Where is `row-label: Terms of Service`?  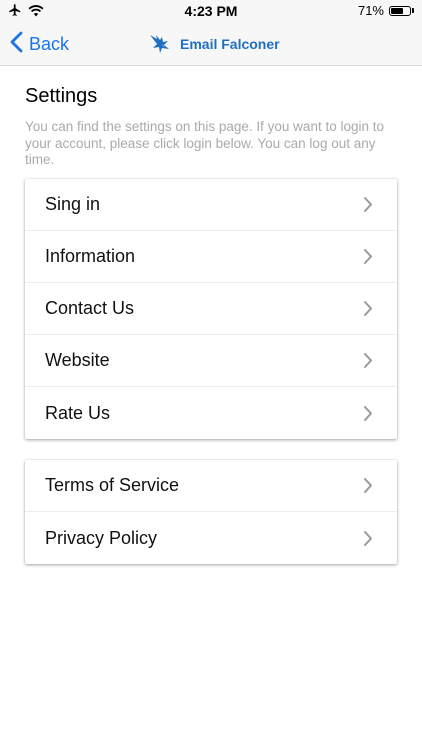 row-label: Terms of Service is located at coordinates (112, 485).